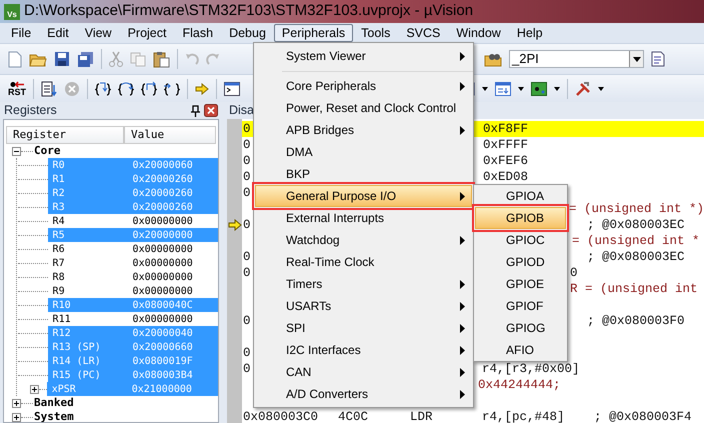 The width and height of the screenshot is (704, 423). What do you see at coordinates (31, 111) in the screenshot?
I see `panel-title: Registers` at bounding box center [31, 111].